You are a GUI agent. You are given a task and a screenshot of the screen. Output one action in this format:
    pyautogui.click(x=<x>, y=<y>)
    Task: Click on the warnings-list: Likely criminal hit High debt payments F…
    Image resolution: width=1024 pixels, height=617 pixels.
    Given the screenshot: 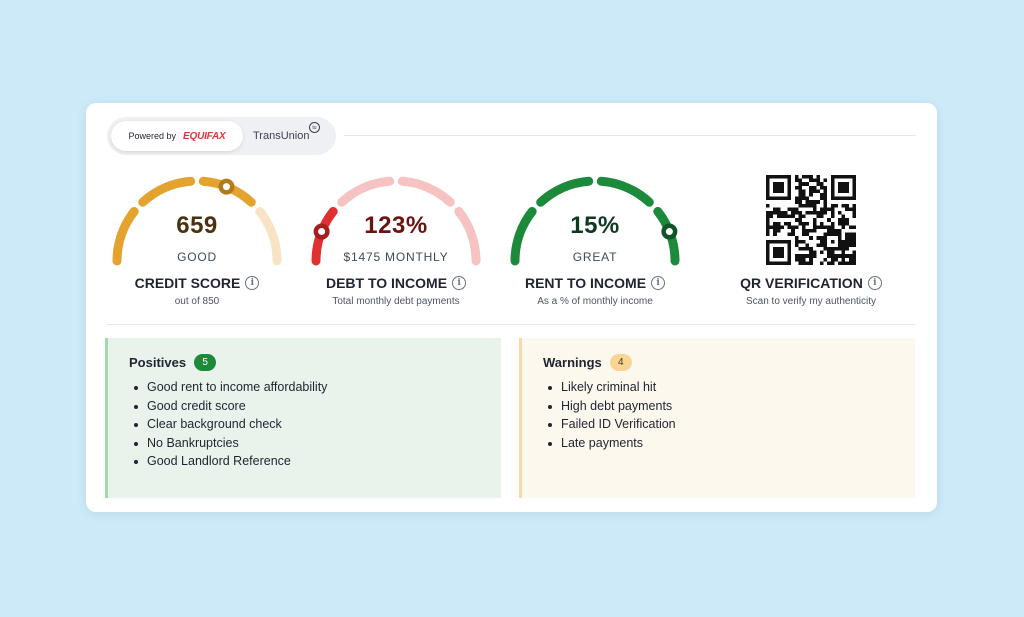 What is the action you would take?
    pyautogui.click(x=729, y=415)
    